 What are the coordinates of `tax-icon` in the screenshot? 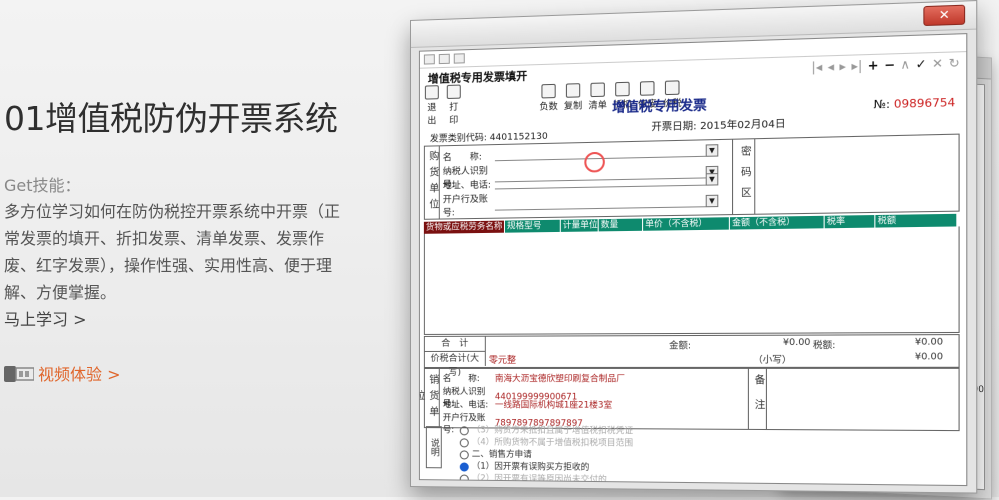 It's located at (672, 87).